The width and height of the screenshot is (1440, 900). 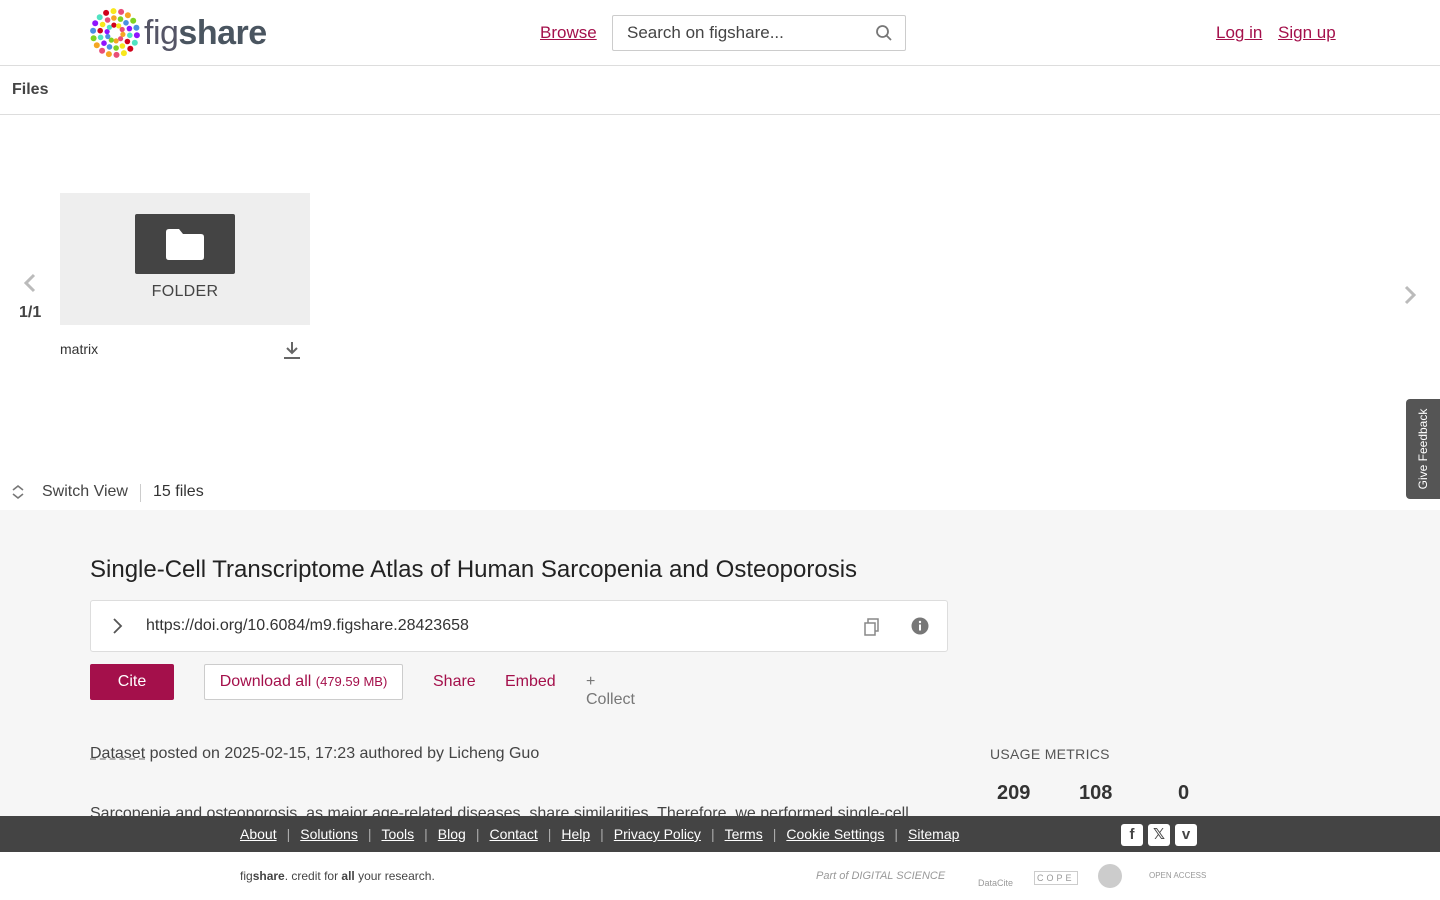 I want to click on info-icon, so click(x=920, y=626).